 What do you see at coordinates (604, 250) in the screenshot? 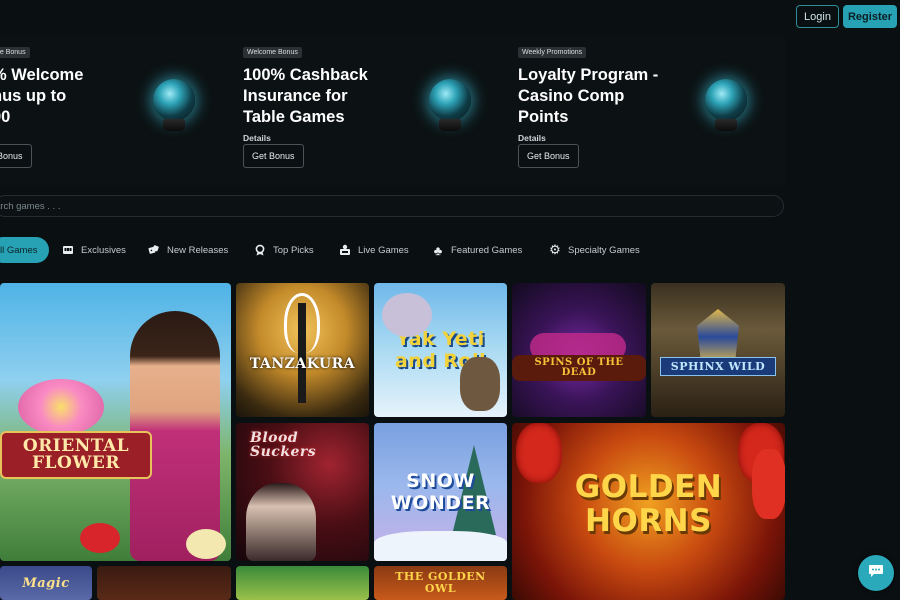
I see `tab-label: Specialty Games` at bounding box center [604, 250].